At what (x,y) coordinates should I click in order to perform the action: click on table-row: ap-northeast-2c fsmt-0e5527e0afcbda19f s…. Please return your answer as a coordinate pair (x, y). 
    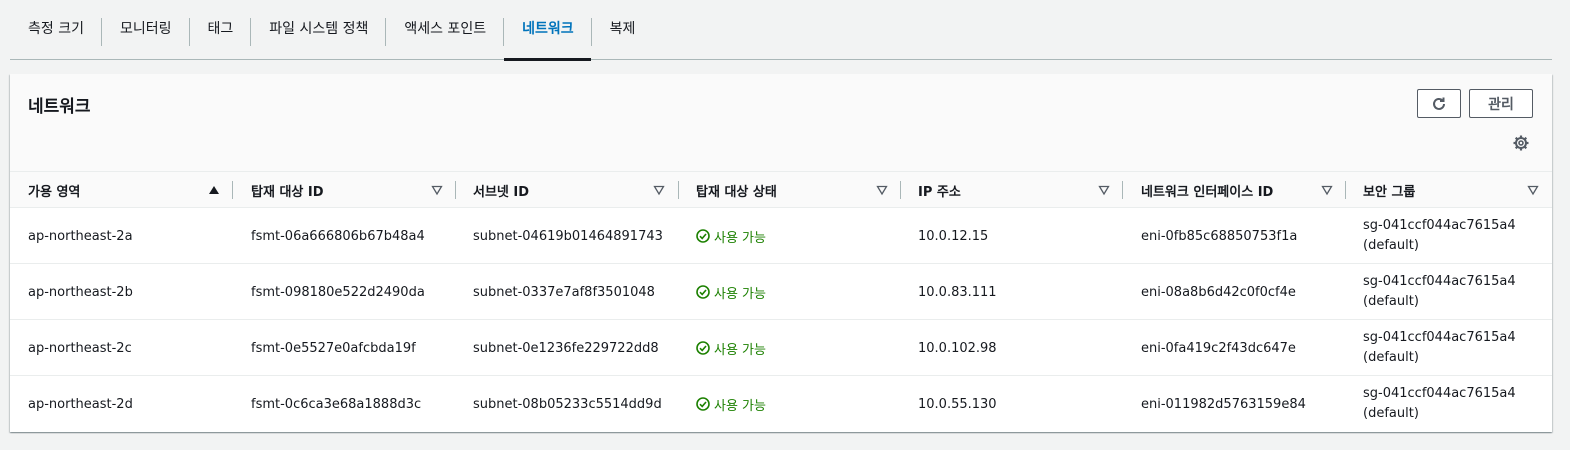
    Looking at the image, I should click on (781, 348).